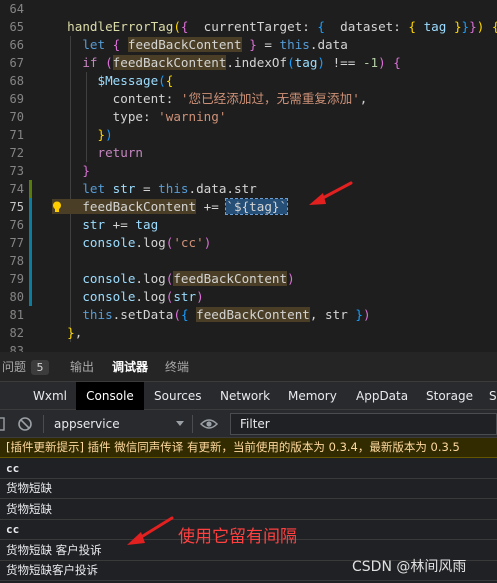  Describe the element at coordinates (209, 424) in the screenshot. I see `eye-icon` at that location.